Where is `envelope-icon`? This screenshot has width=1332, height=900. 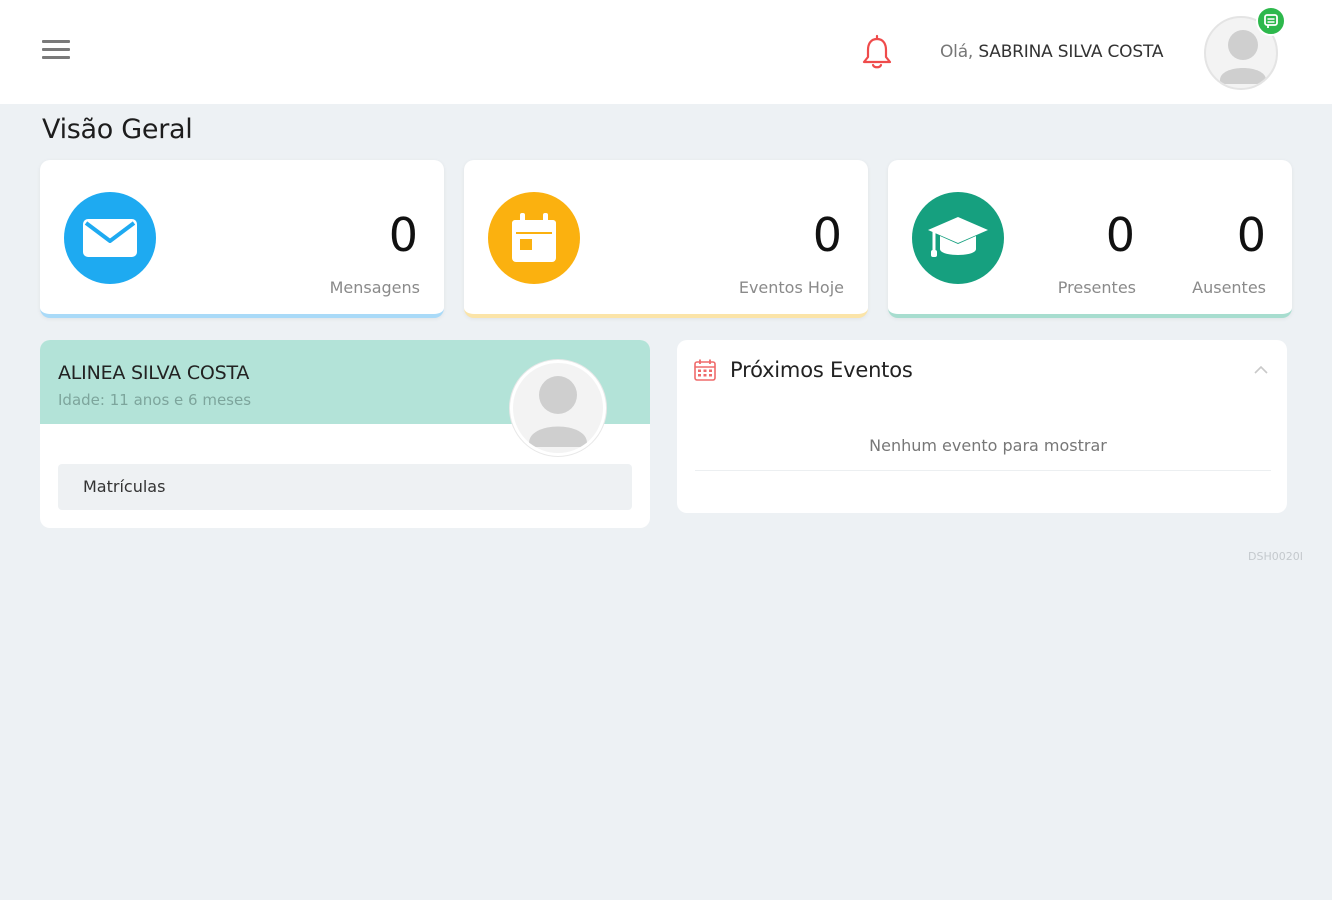 envelope-icon is located at coordinates (110, 238).